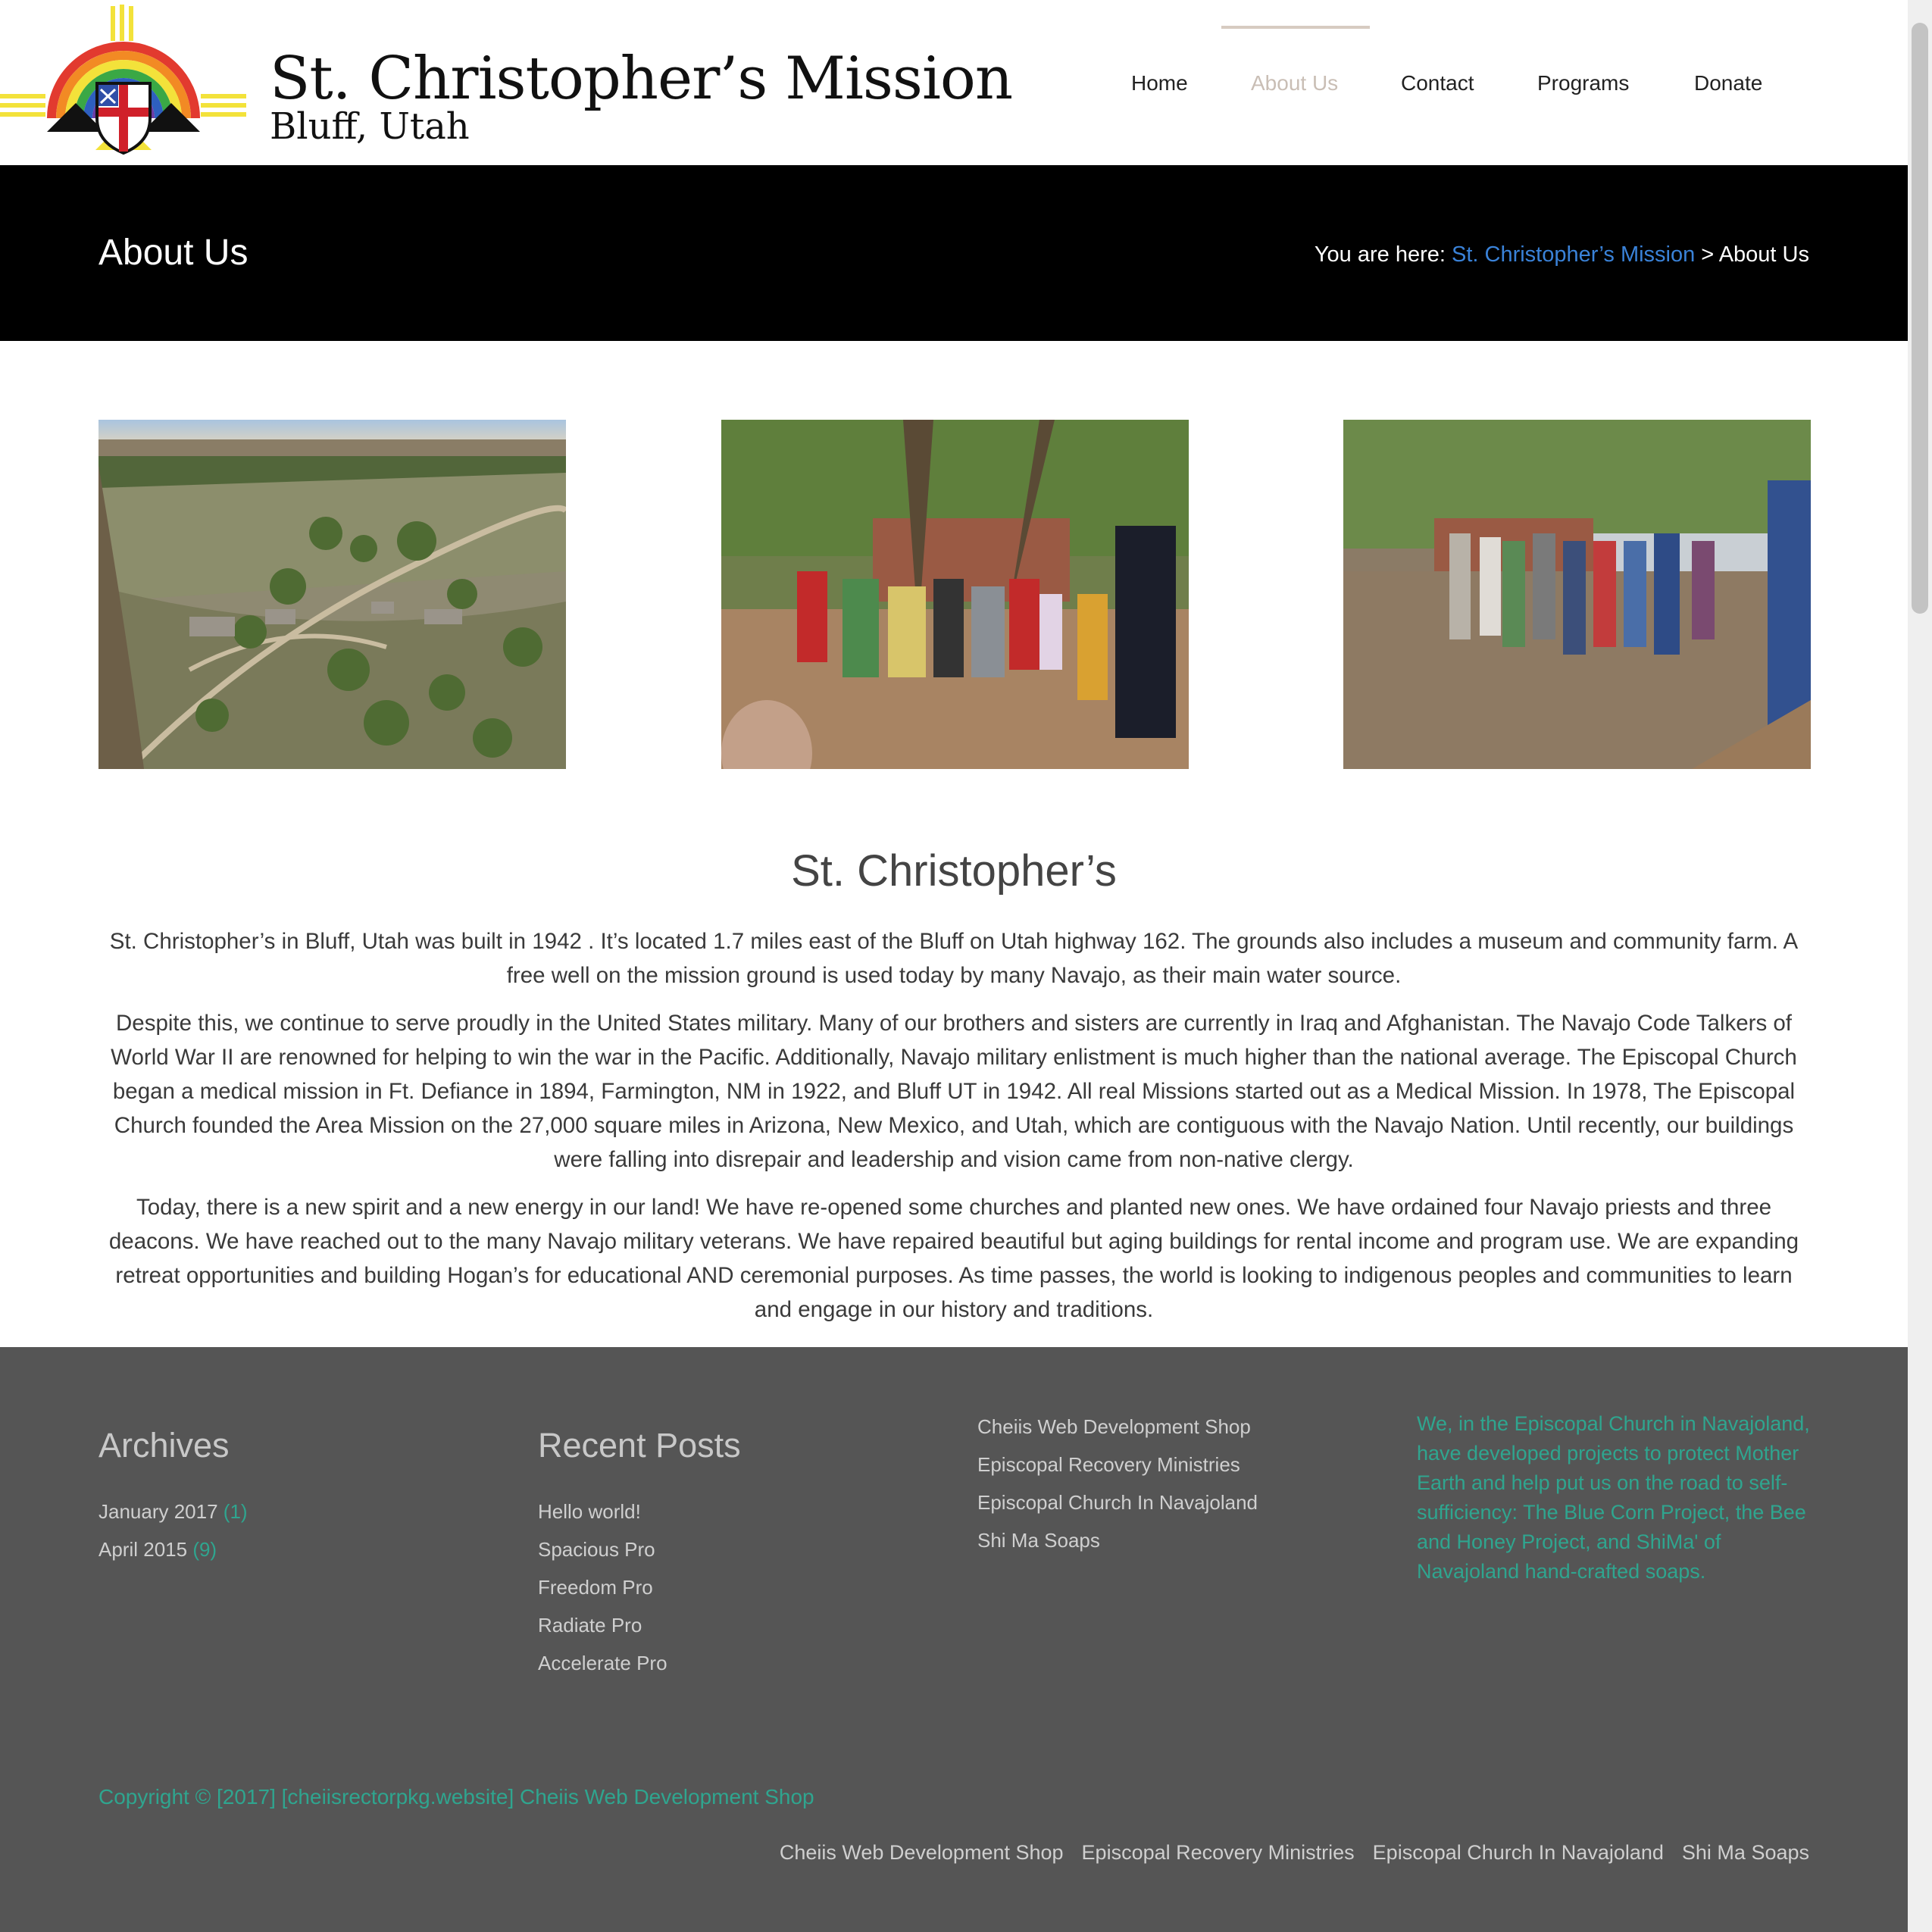  What do you see at coordinates (1438, 83) in the screenshot?
I see `nav-contact: Contact` at bounding box center [1438, 83].